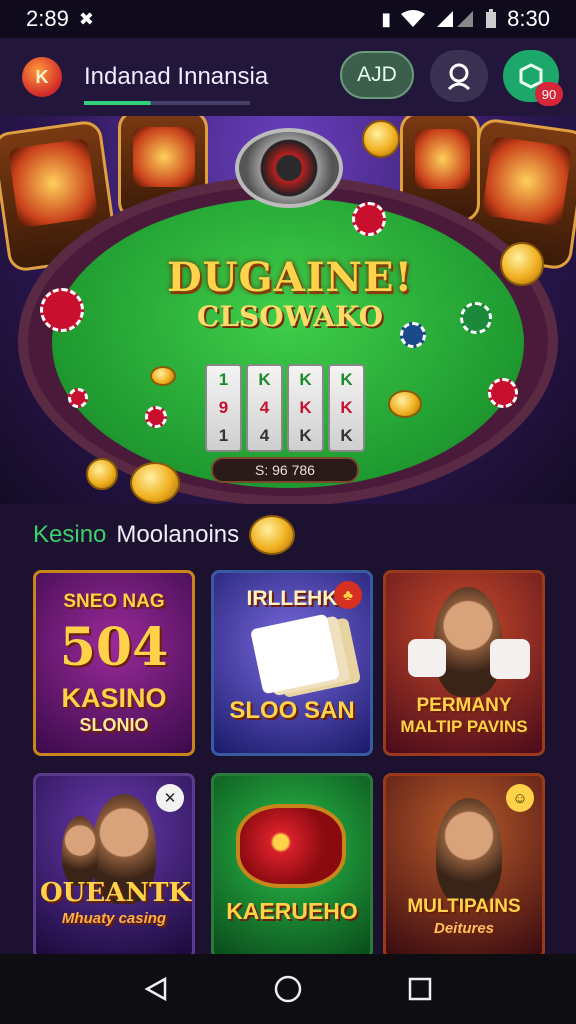 This screenshot has height=1024, width=576. Describe the element at coordinates (264, 408) in the screenshot. I see `reel: K44` at that location.